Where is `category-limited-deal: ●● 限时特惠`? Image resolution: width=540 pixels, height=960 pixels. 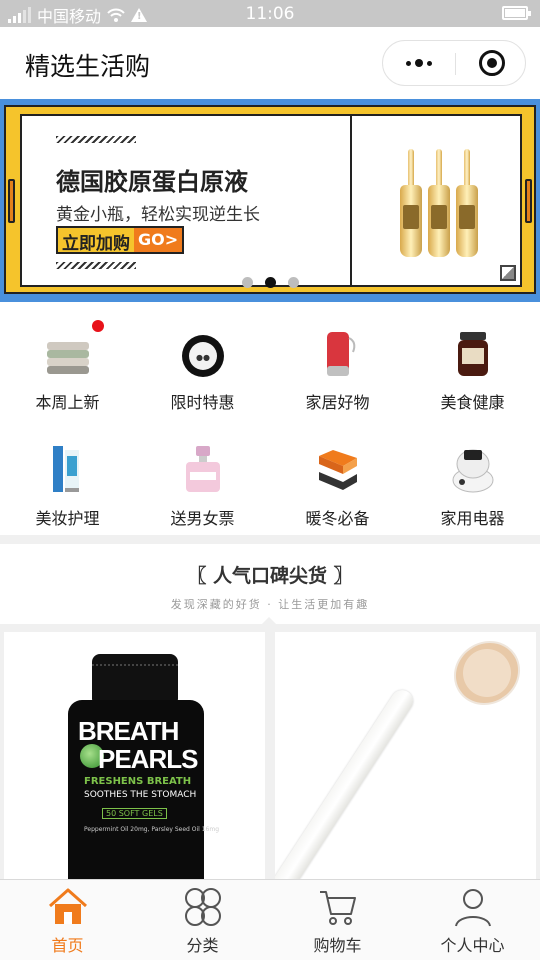 category-limited-deal: ●● 限时特惠 is located at coordinates (202, 360).